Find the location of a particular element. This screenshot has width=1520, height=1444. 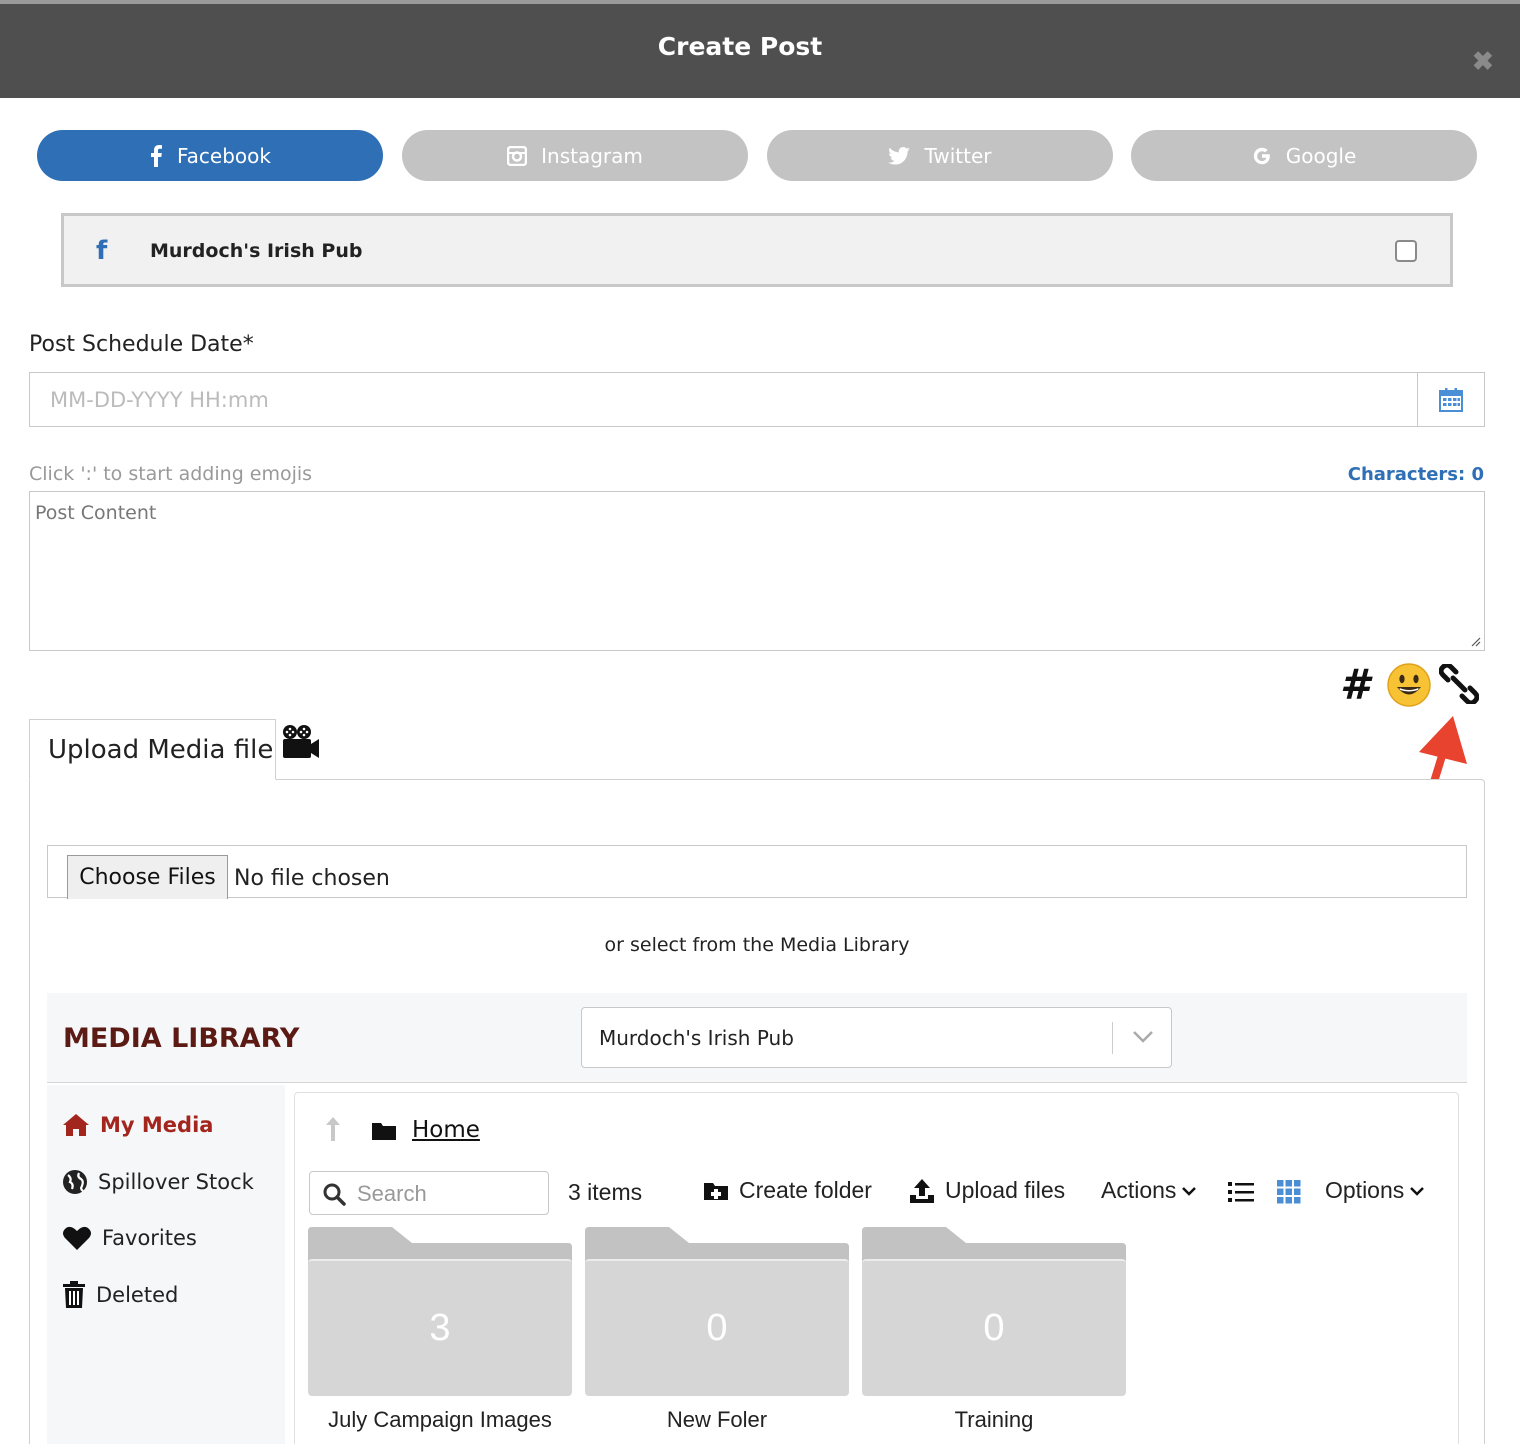

upload-files-label: Upload files is located at coordinates (1005, 1190).